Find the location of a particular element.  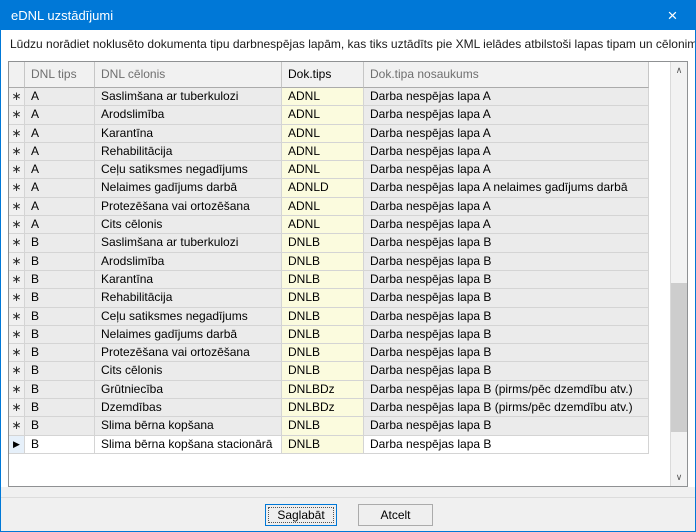

table-row: ∗ A Cits cēlonis ADNL Darba nespējas lapa A is located at coordinates (329, 225).